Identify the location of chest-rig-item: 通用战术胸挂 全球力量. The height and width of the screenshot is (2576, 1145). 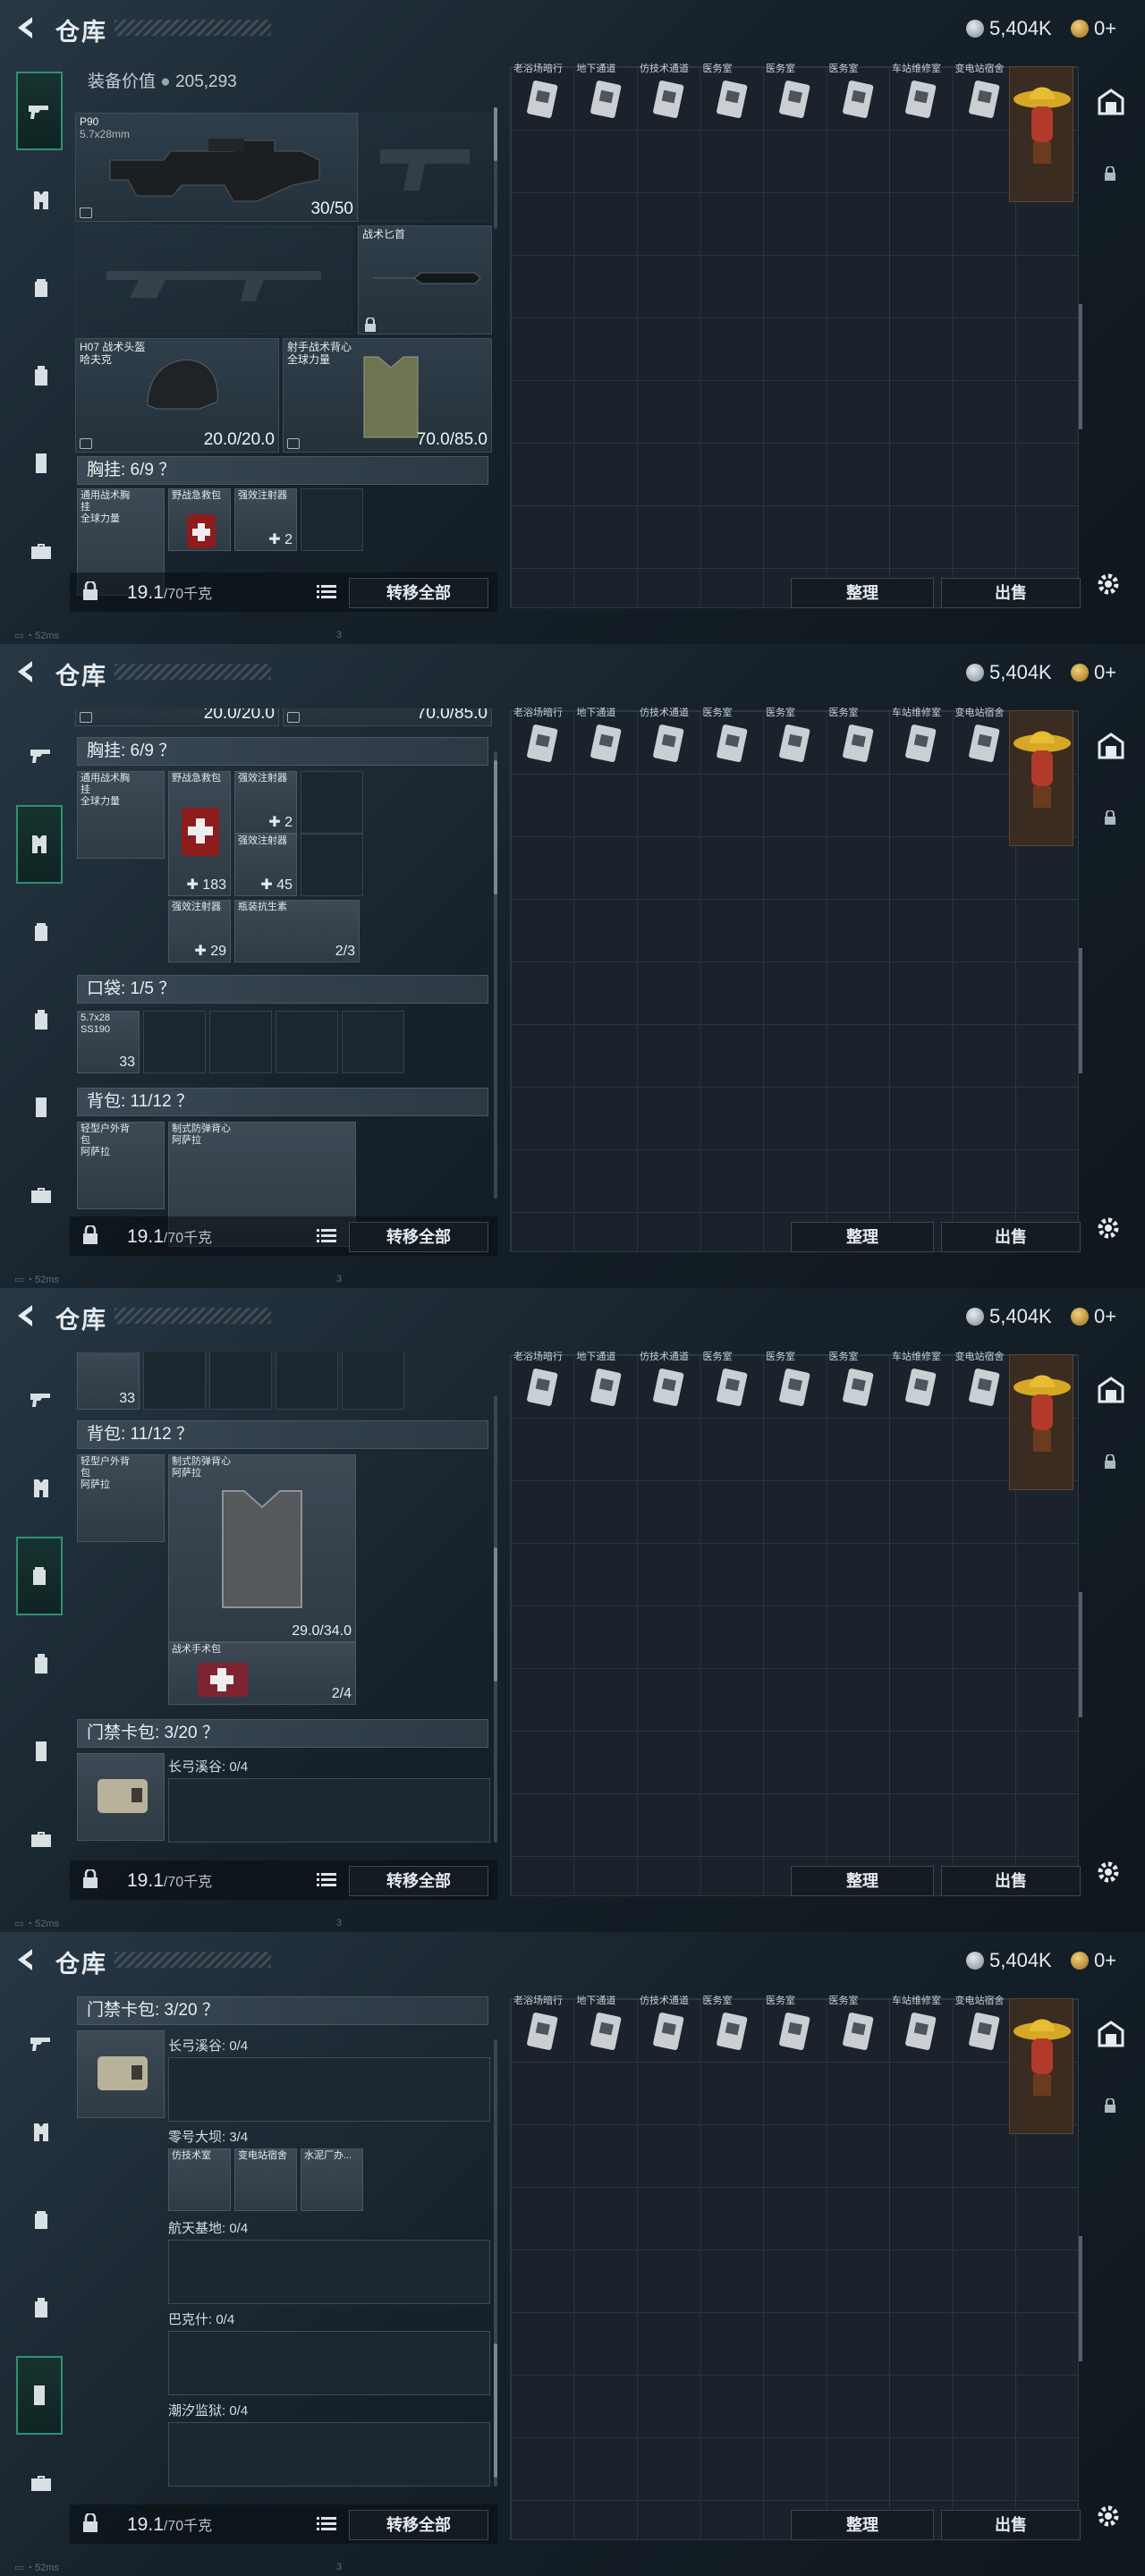
(121, 815).